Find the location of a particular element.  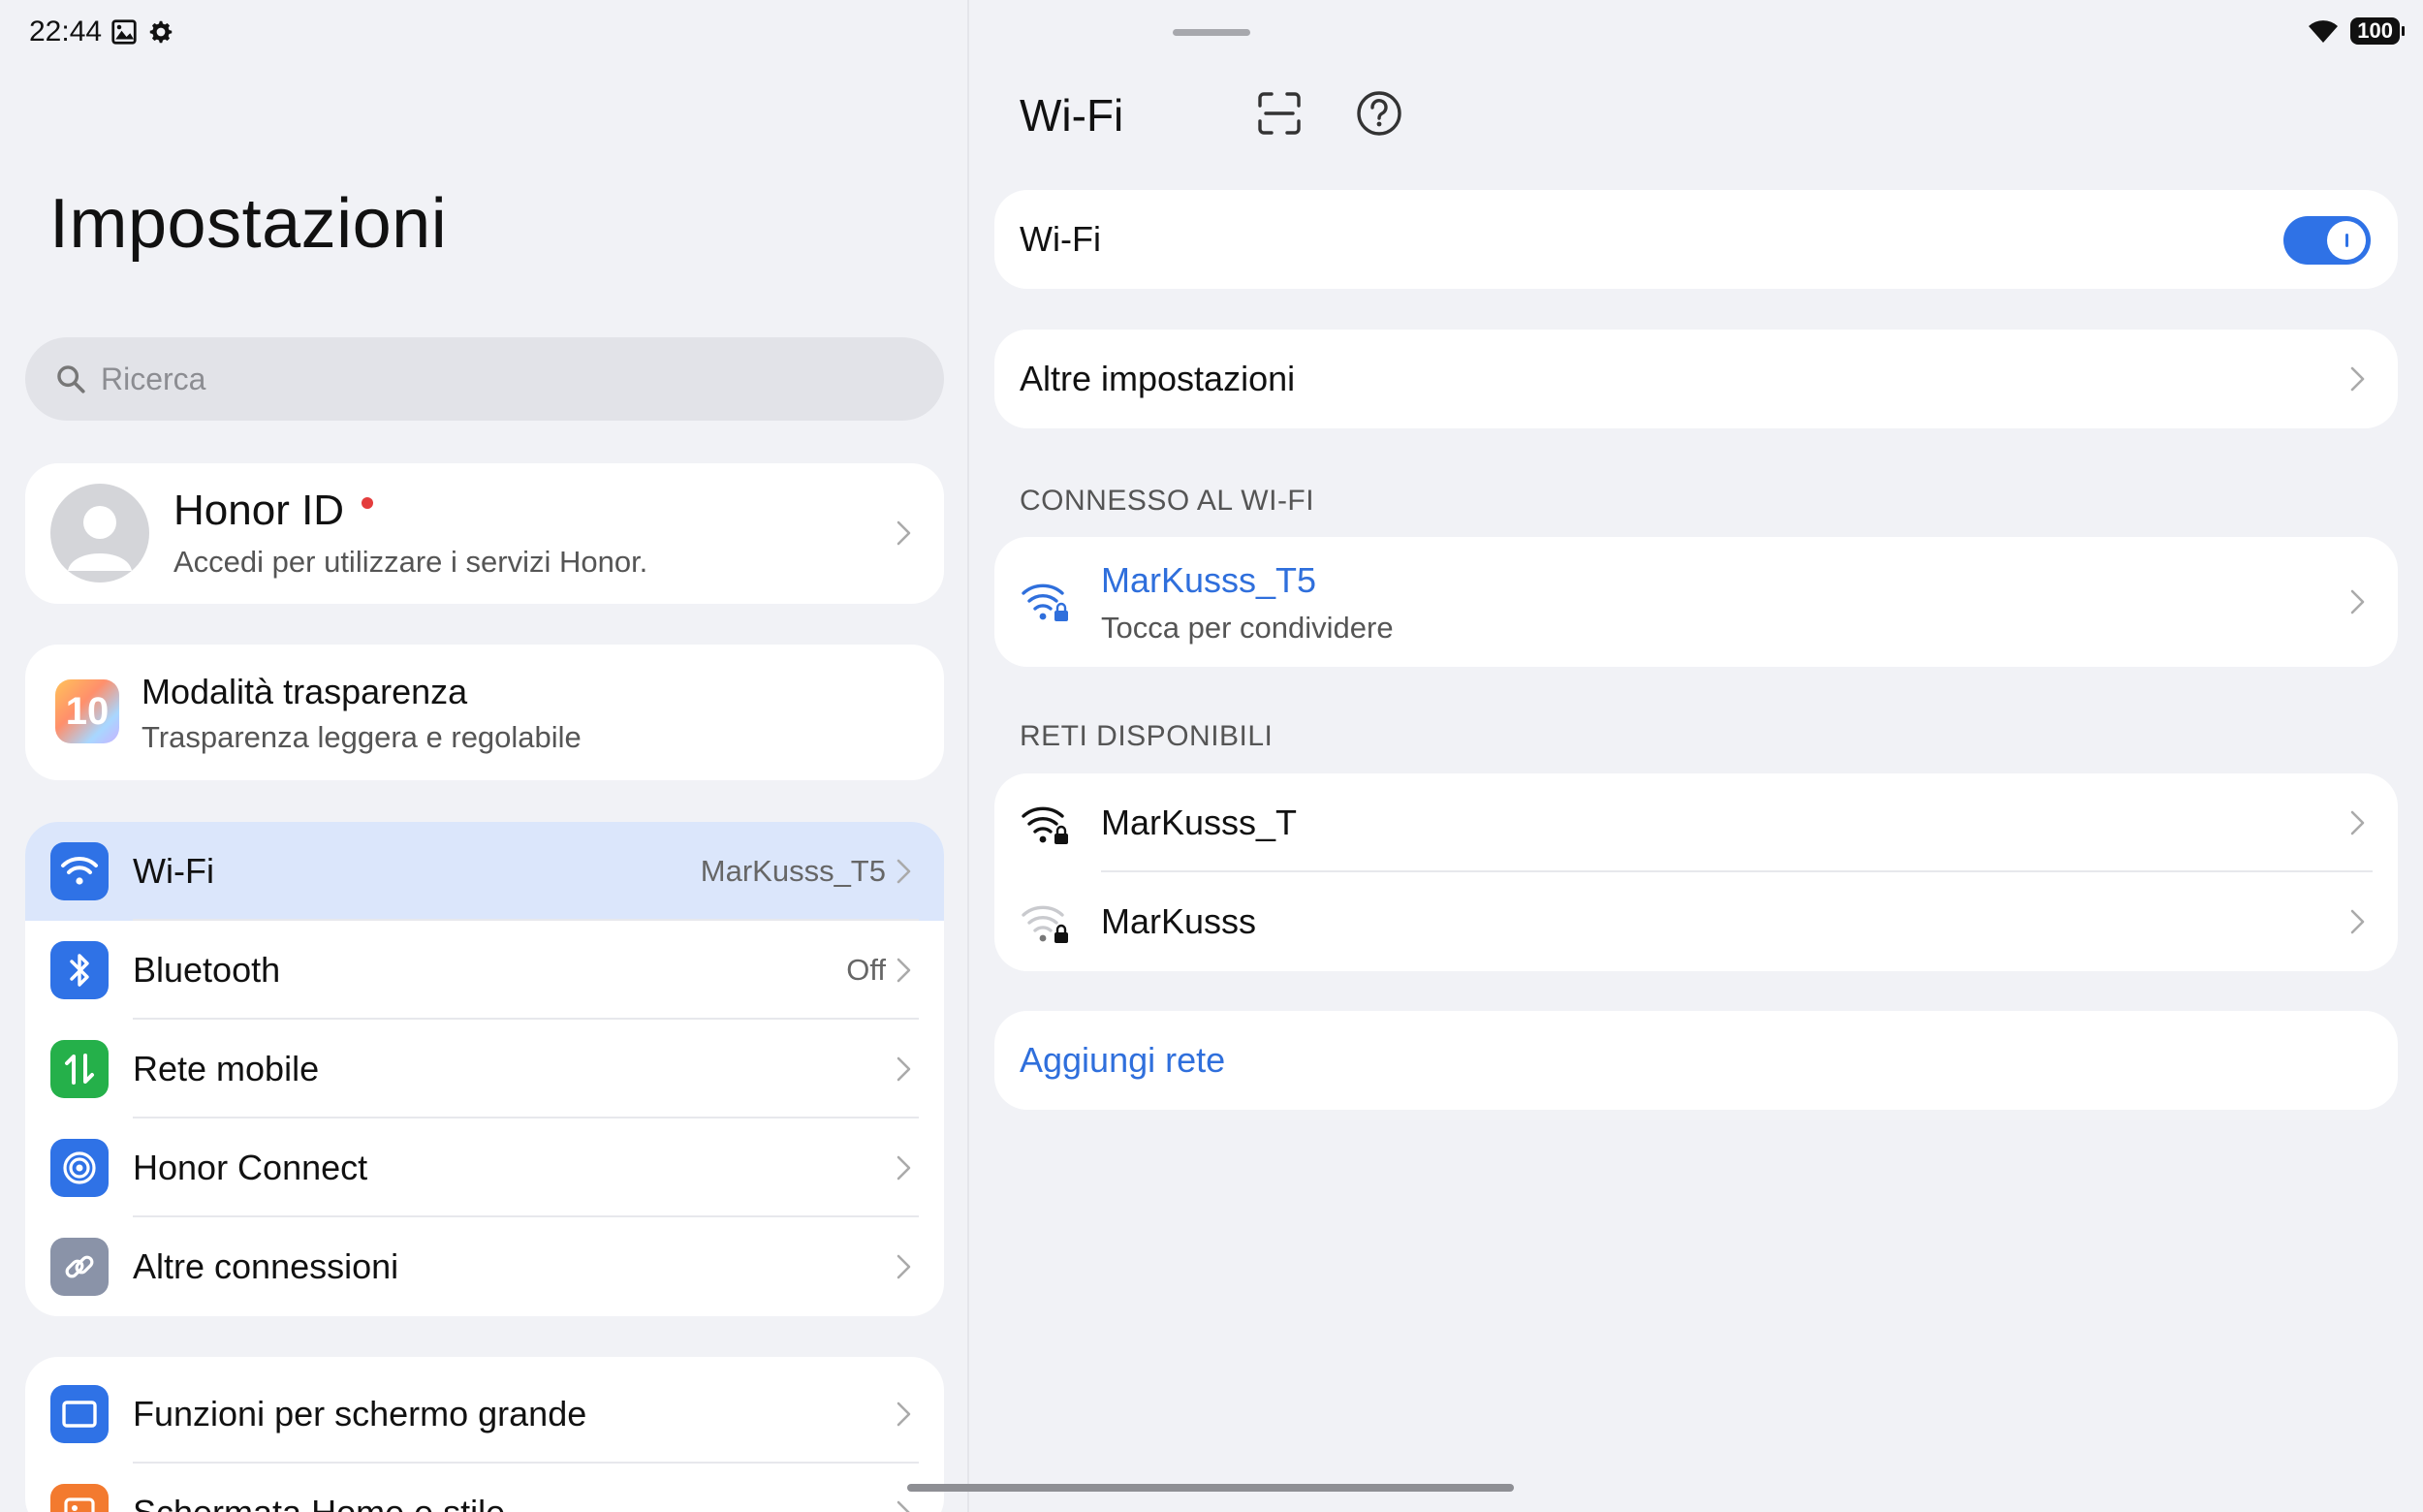

connected-network-row: MarKusss_T5 Tocca per condividere is located at coordinates (1696, 602).